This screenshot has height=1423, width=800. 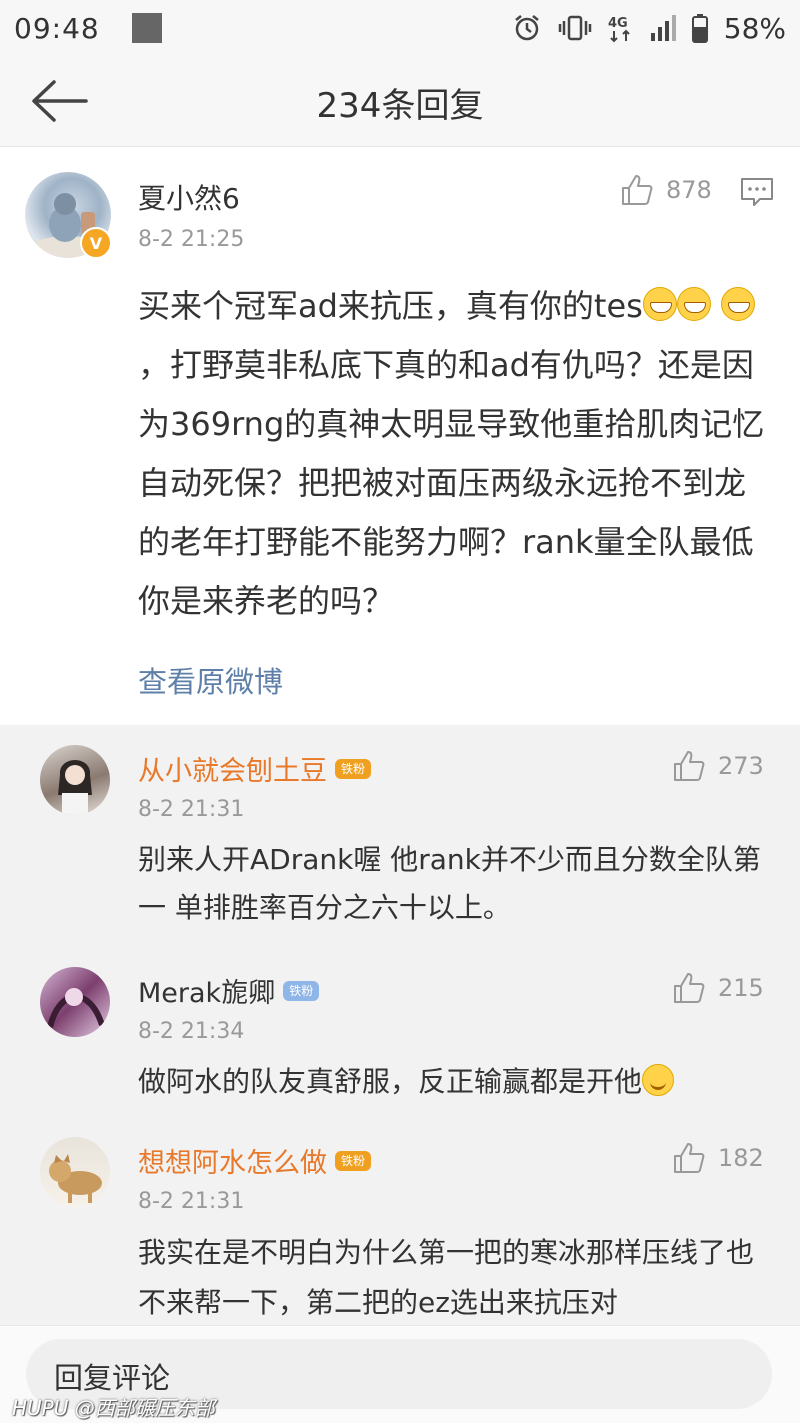 I want to click on reply-author: 想想阿水怎么做 铁粉, so click(x=255, y=1160).